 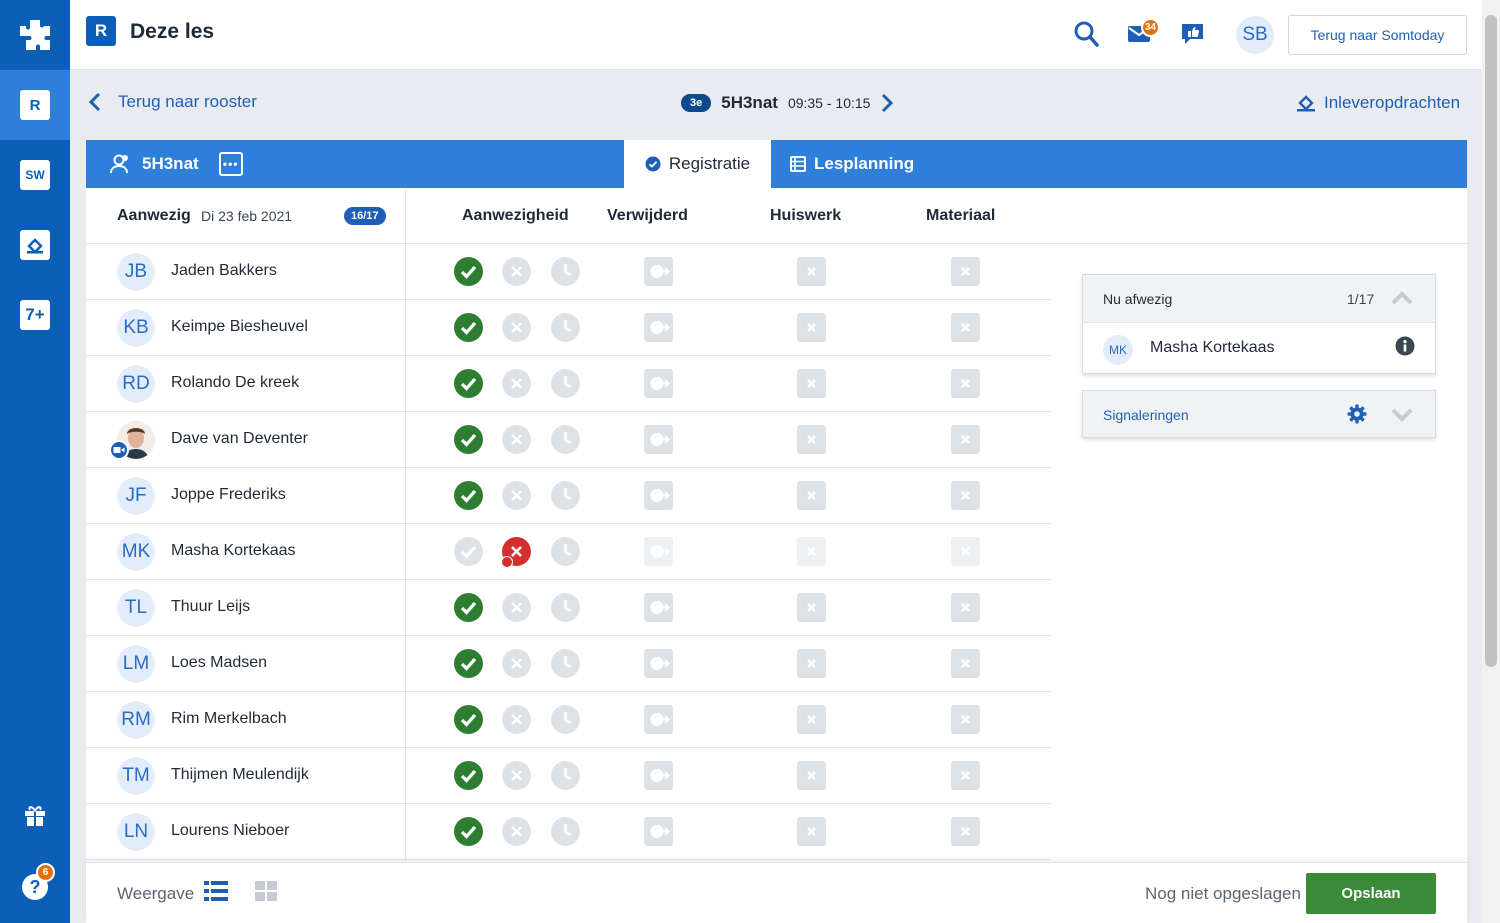 What do you see at coordinates (1255, 35) in the screenshot?
I see `user-avatar: SB` at bounding box center [1255, 35].